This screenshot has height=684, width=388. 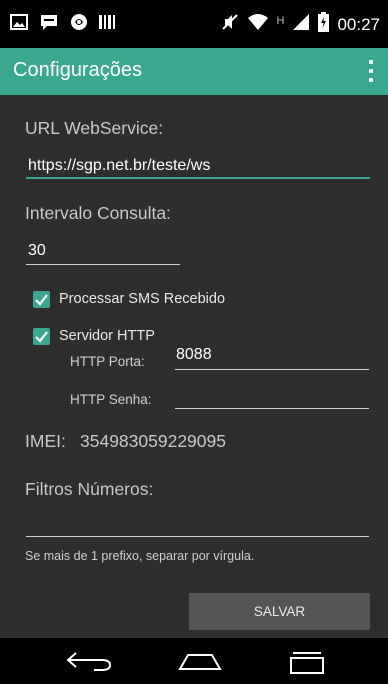 I want to click on system-icons: H 00:27, so click(x=300, y=24).